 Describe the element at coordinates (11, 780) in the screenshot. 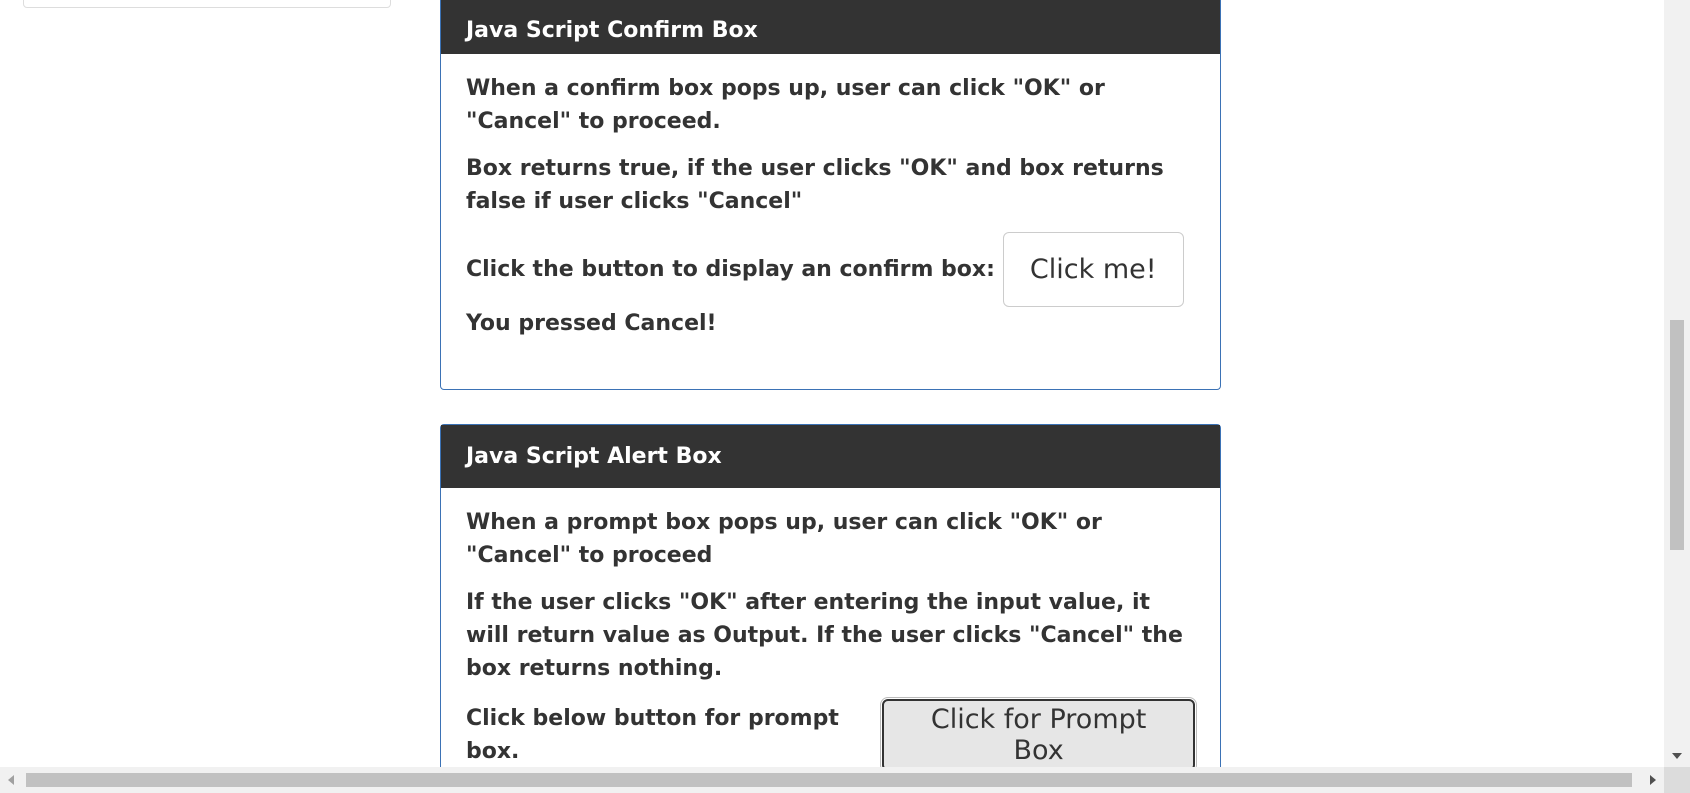

I see `scroll-left-arrow-icon` at that location.